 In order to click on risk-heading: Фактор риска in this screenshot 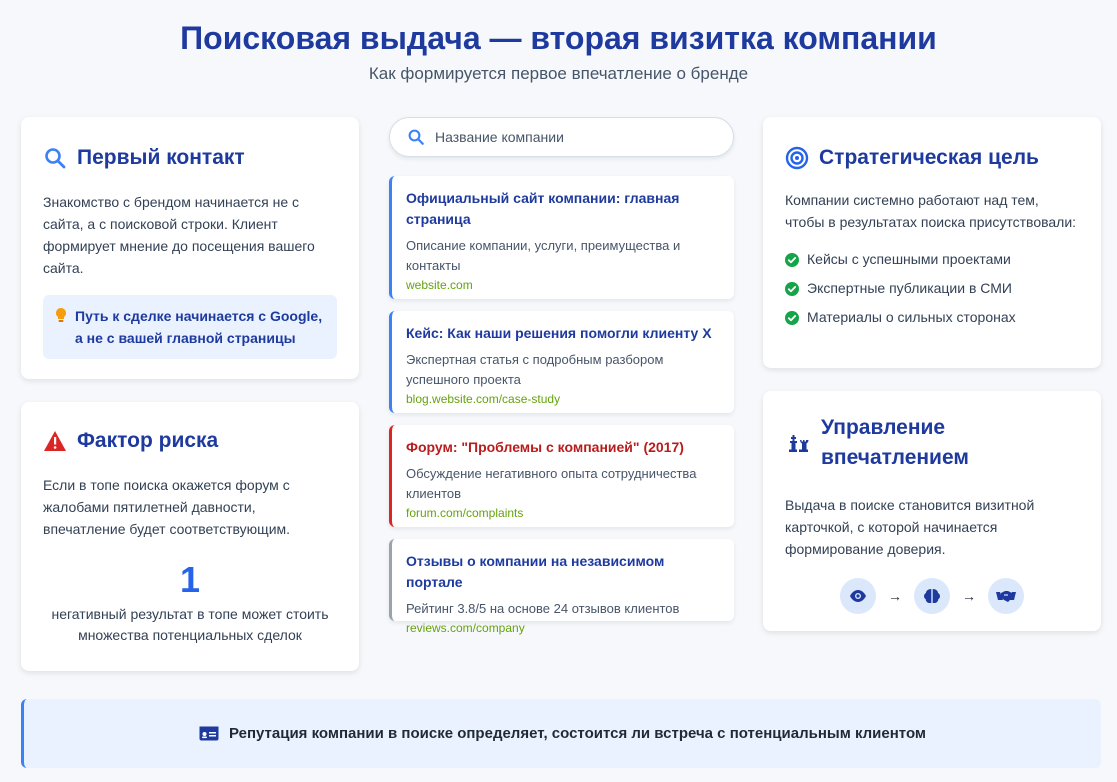, I will do `click(190, 441)`.